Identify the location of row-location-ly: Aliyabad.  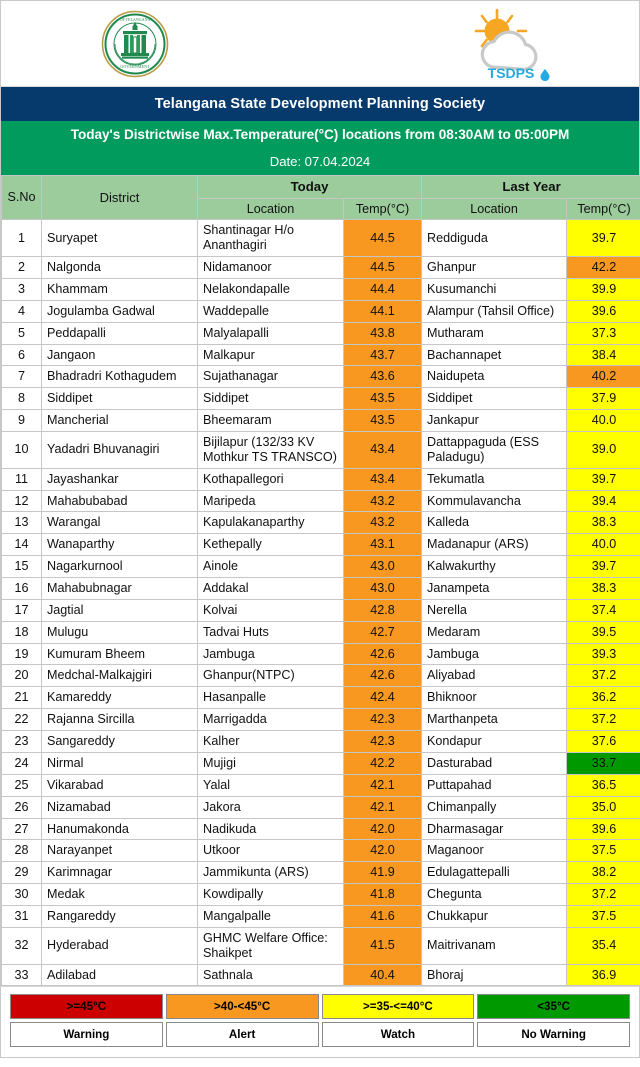
(494, 676).